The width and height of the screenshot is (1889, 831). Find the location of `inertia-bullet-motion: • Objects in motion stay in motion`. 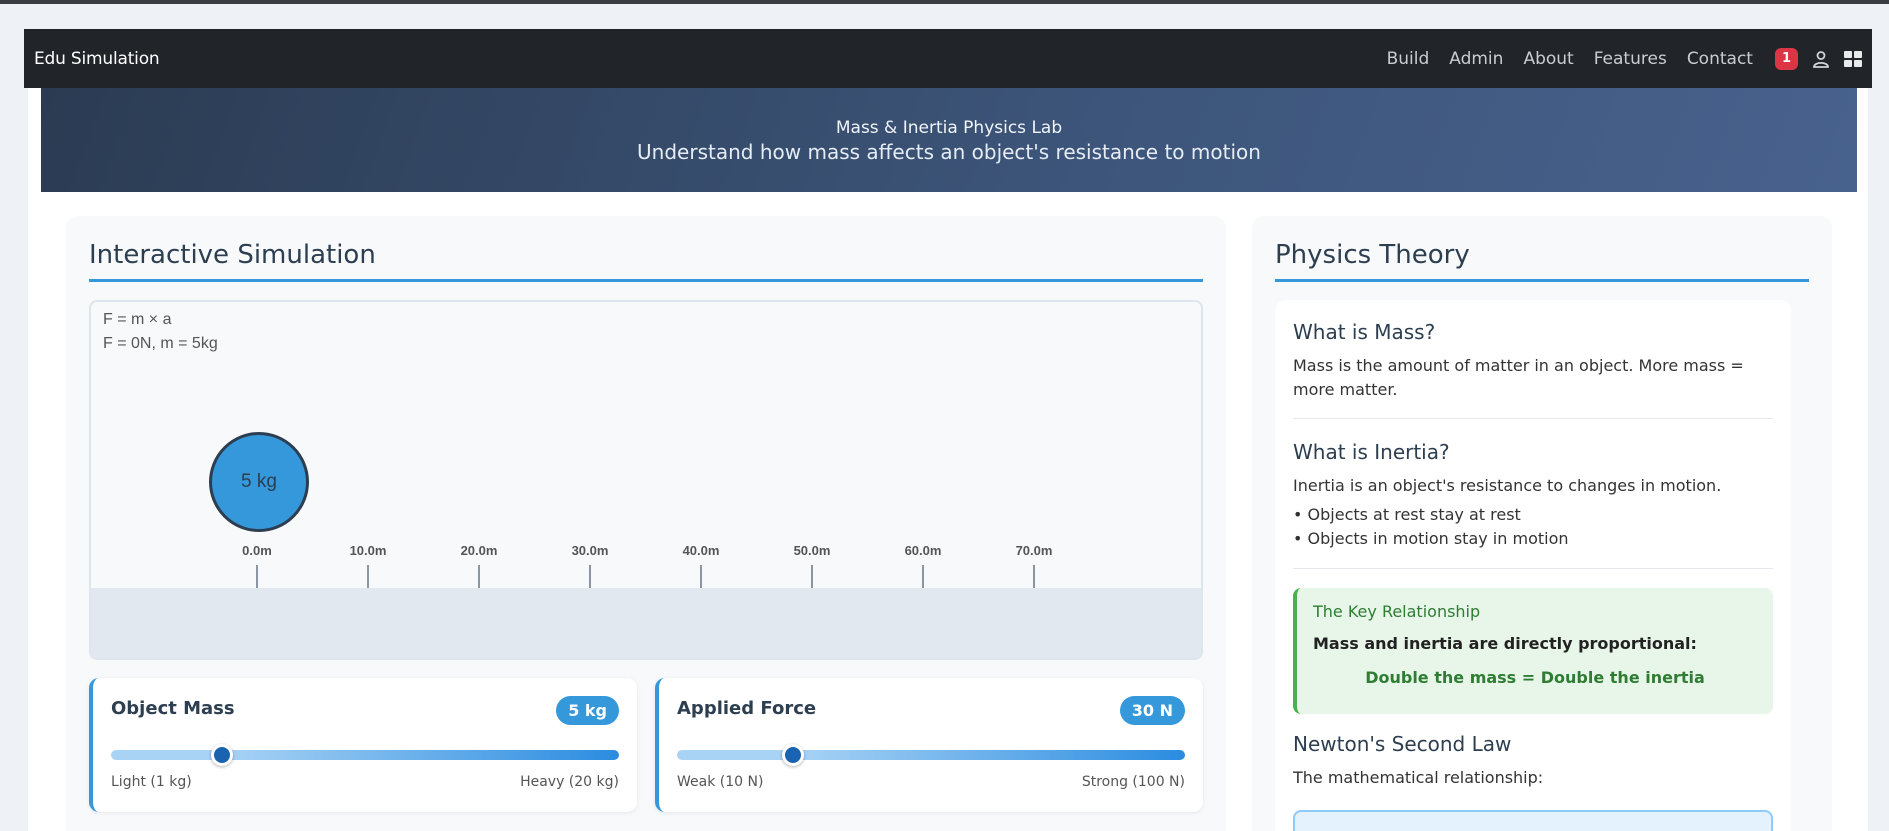

inertia-bullet-motion: • Objects in motion stay in motion is located at coordinates (1431, 538).